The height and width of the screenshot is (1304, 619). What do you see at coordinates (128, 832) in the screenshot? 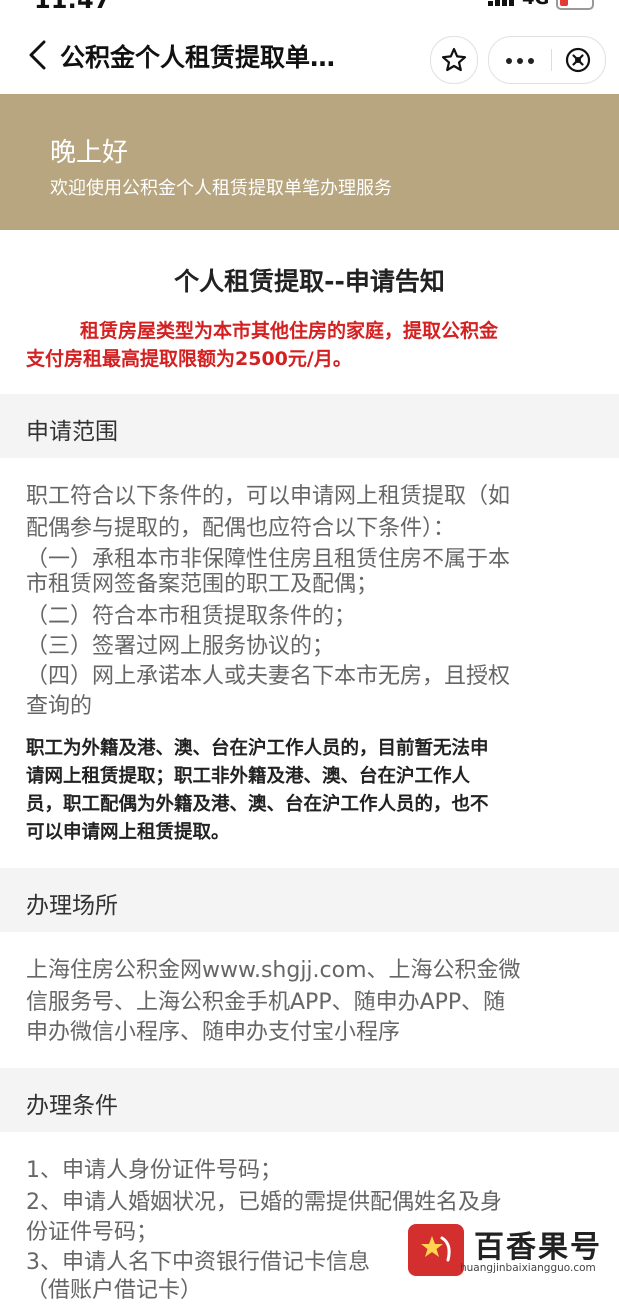
I see `scope-notice-line: 可以申请网上租赁提取。` at bounding box center [128, 832].